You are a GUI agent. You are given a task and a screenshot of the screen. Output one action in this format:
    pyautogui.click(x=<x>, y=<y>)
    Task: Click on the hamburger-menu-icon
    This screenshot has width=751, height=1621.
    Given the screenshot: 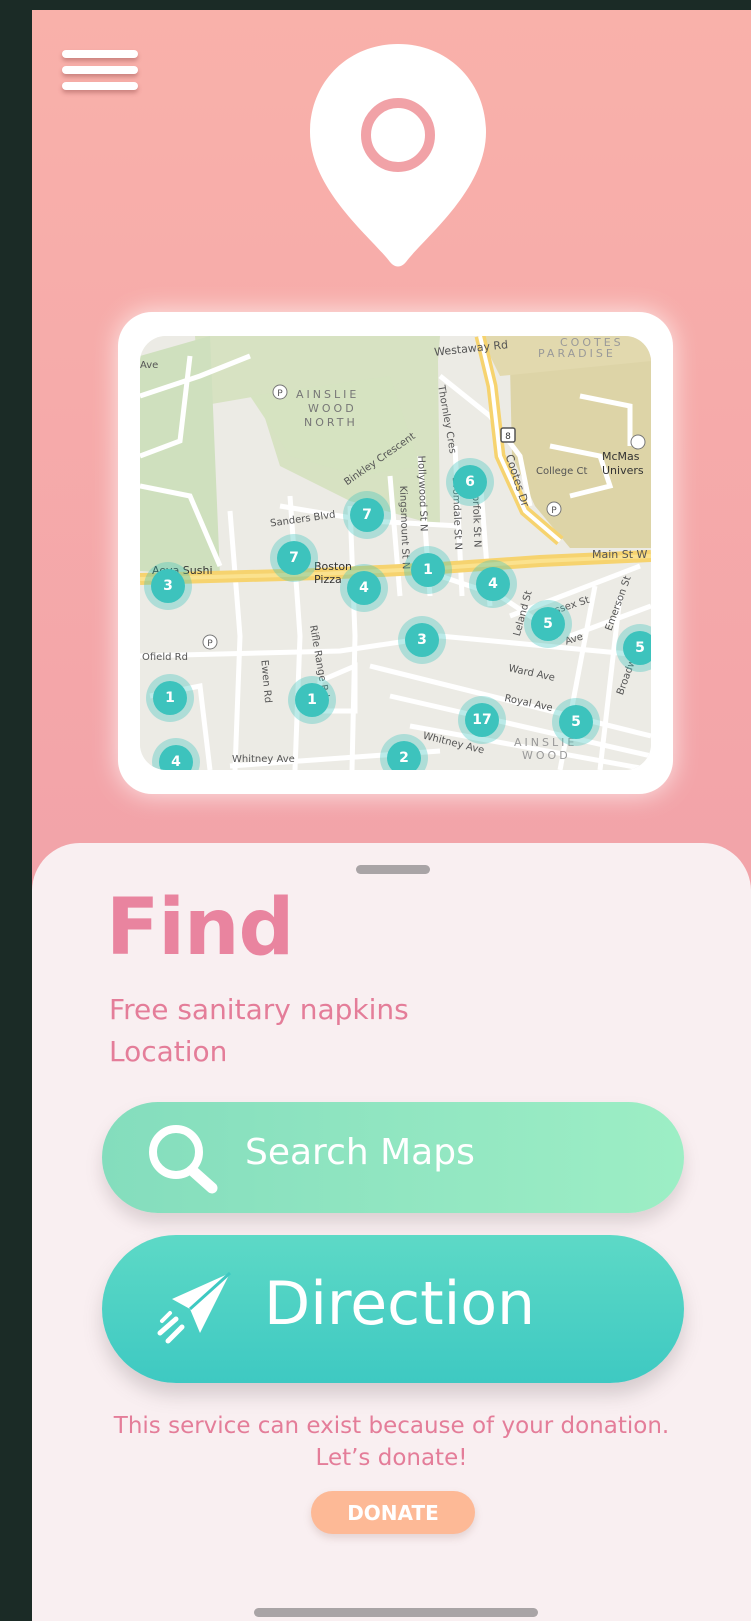 What is the action you would take?
    pyautogui.click(x=100, y=72)
    